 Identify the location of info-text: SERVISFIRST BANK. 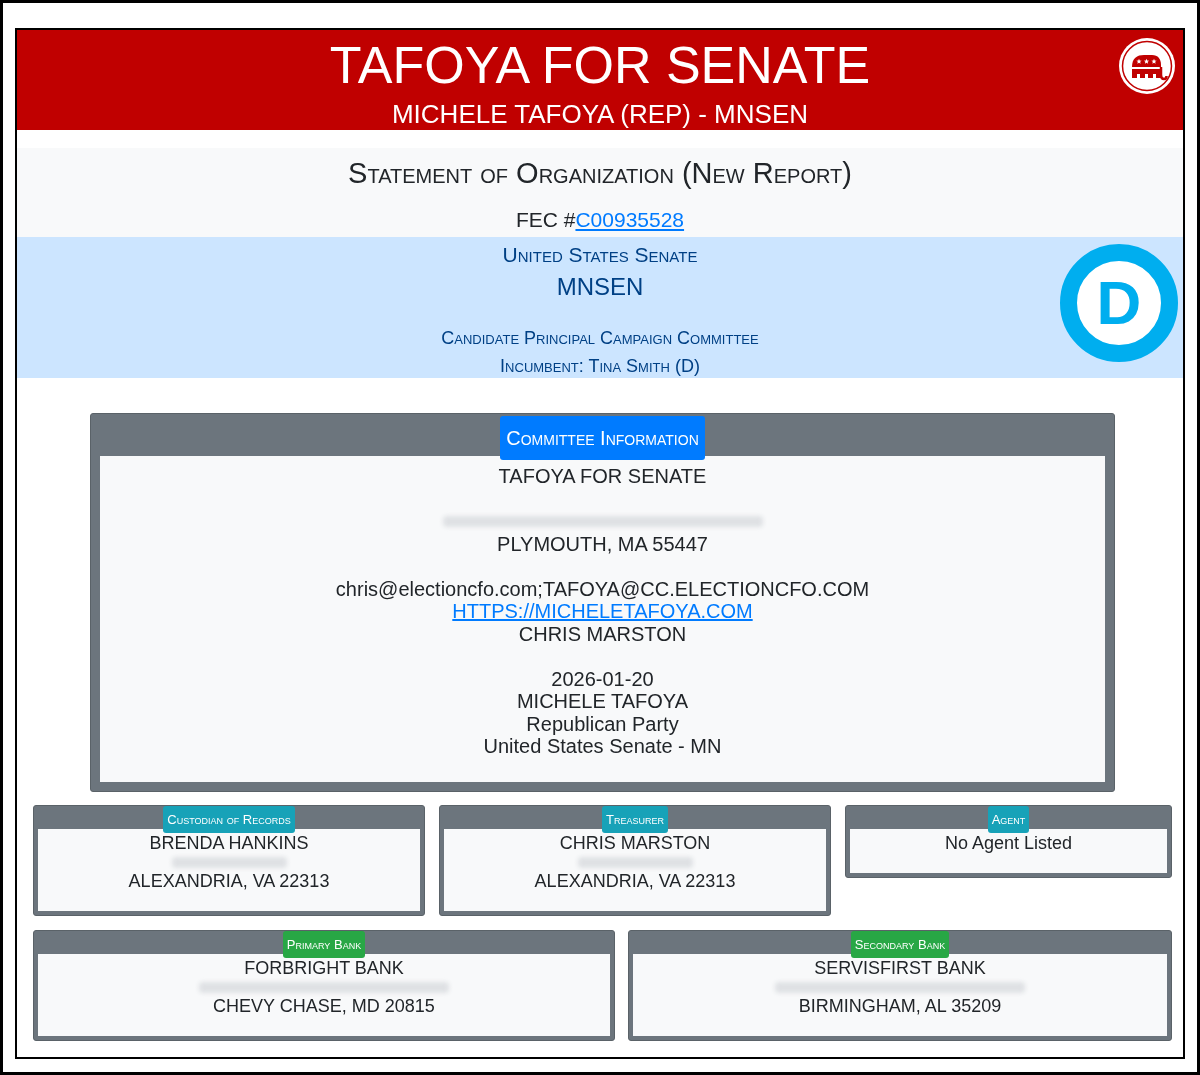
(900, 968).